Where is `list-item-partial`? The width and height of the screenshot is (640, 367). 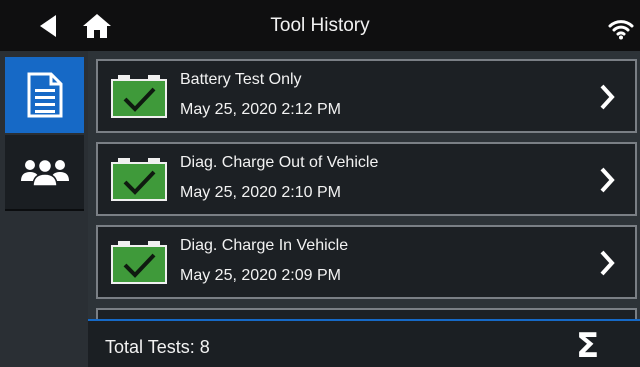 list-item-partial is located at coordinates (366, 313).